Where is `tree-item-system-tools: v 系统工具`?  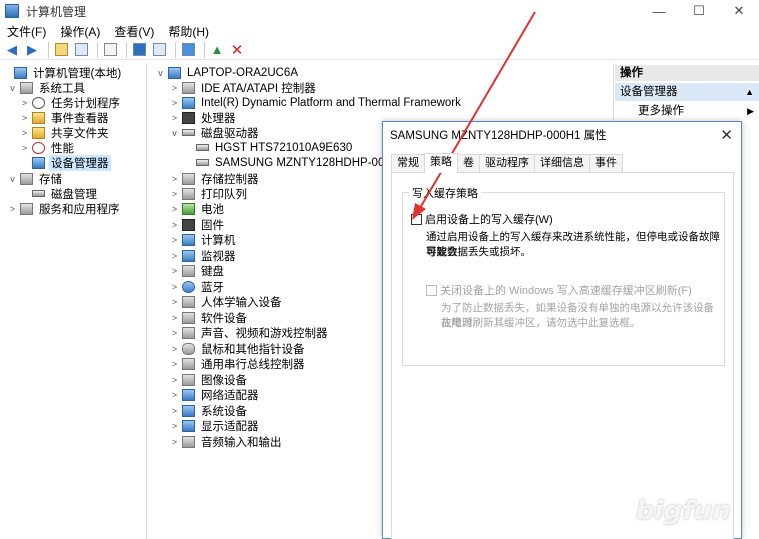 tree-item-system-tools: v 系统工具 is located at coordinates (47, 87).